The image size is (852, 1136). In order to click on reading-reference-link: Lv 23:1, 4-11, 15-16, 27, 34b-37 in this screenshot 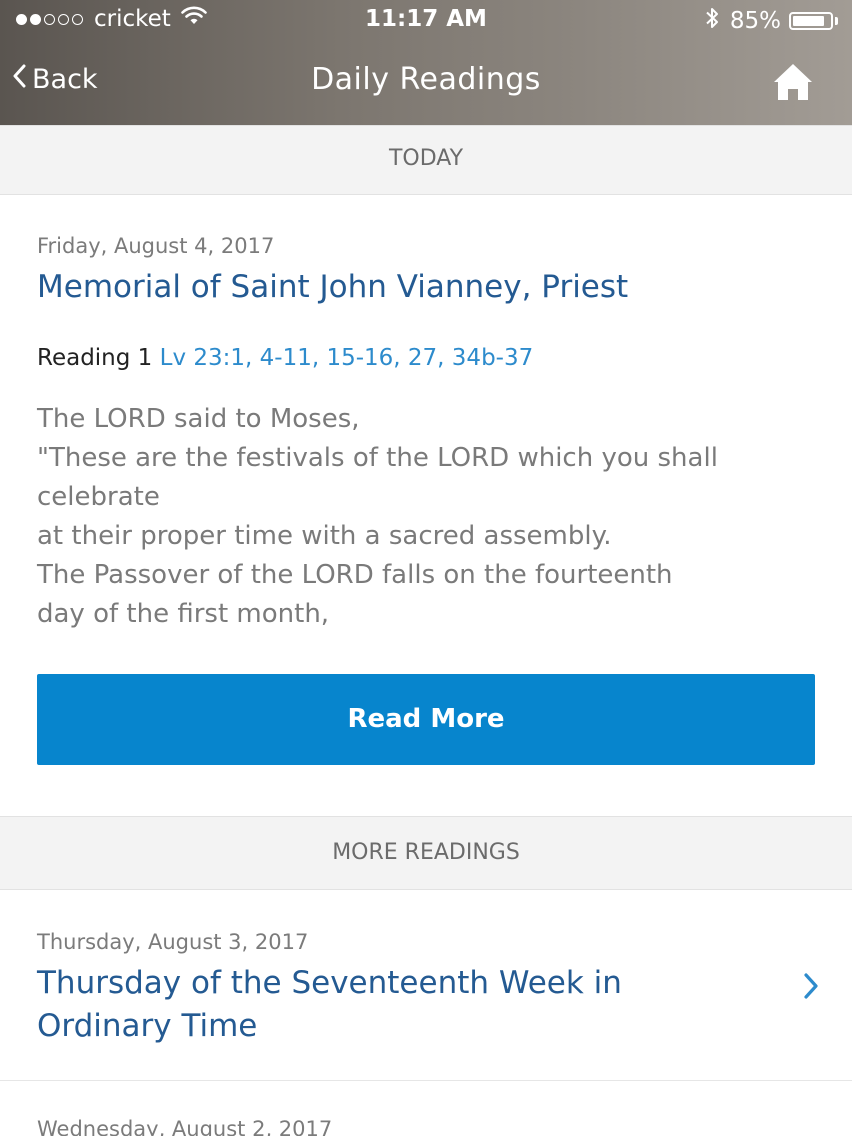, I will do `click(347, 358)`.